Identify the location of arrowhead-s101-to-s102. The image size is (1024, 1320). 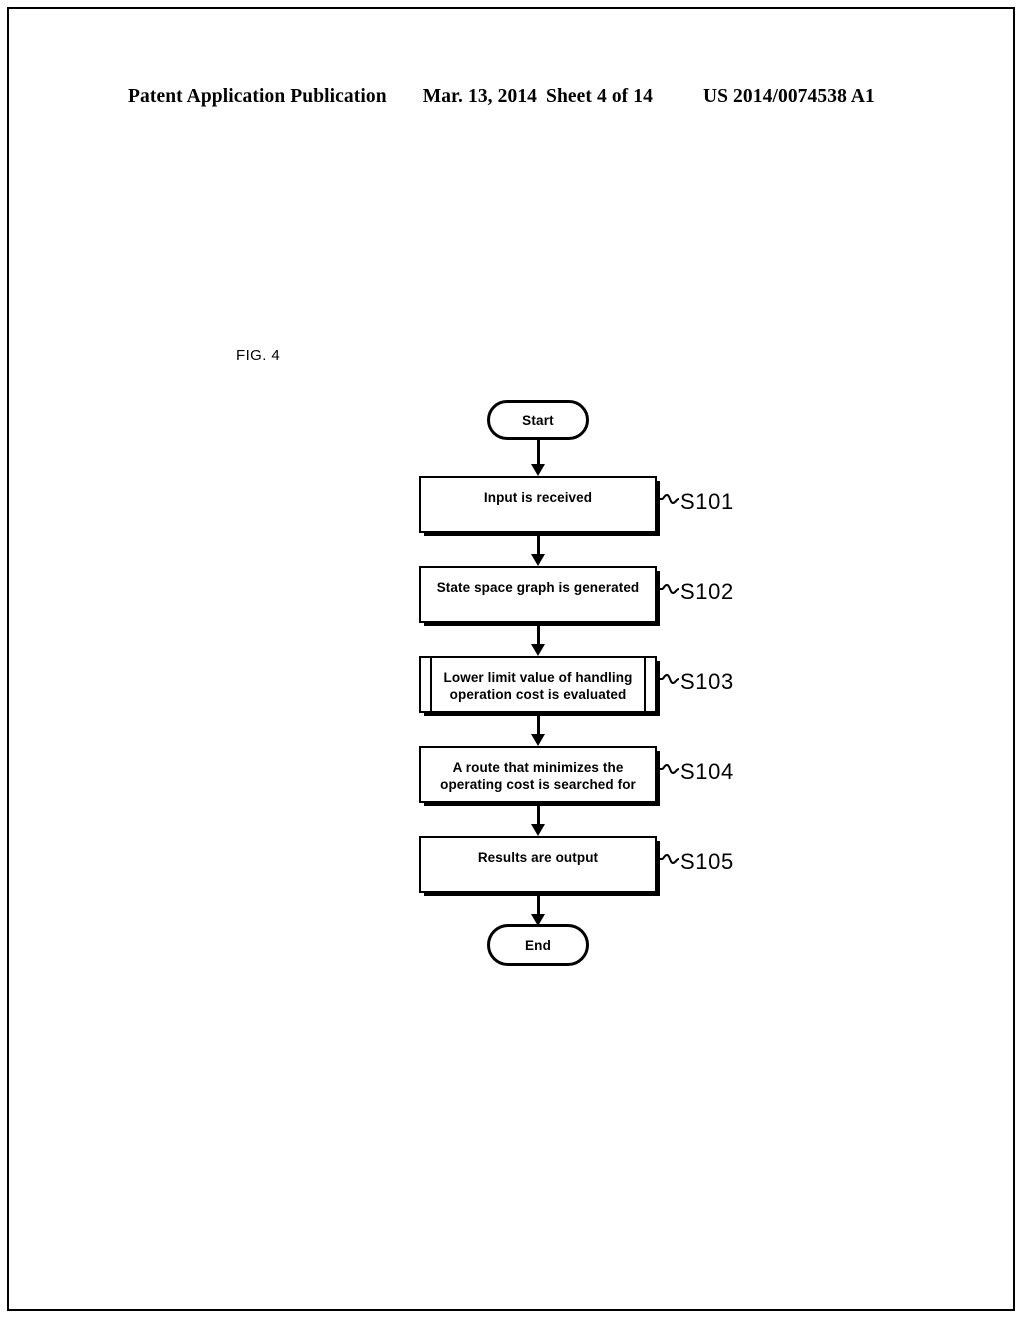
(538, 560).